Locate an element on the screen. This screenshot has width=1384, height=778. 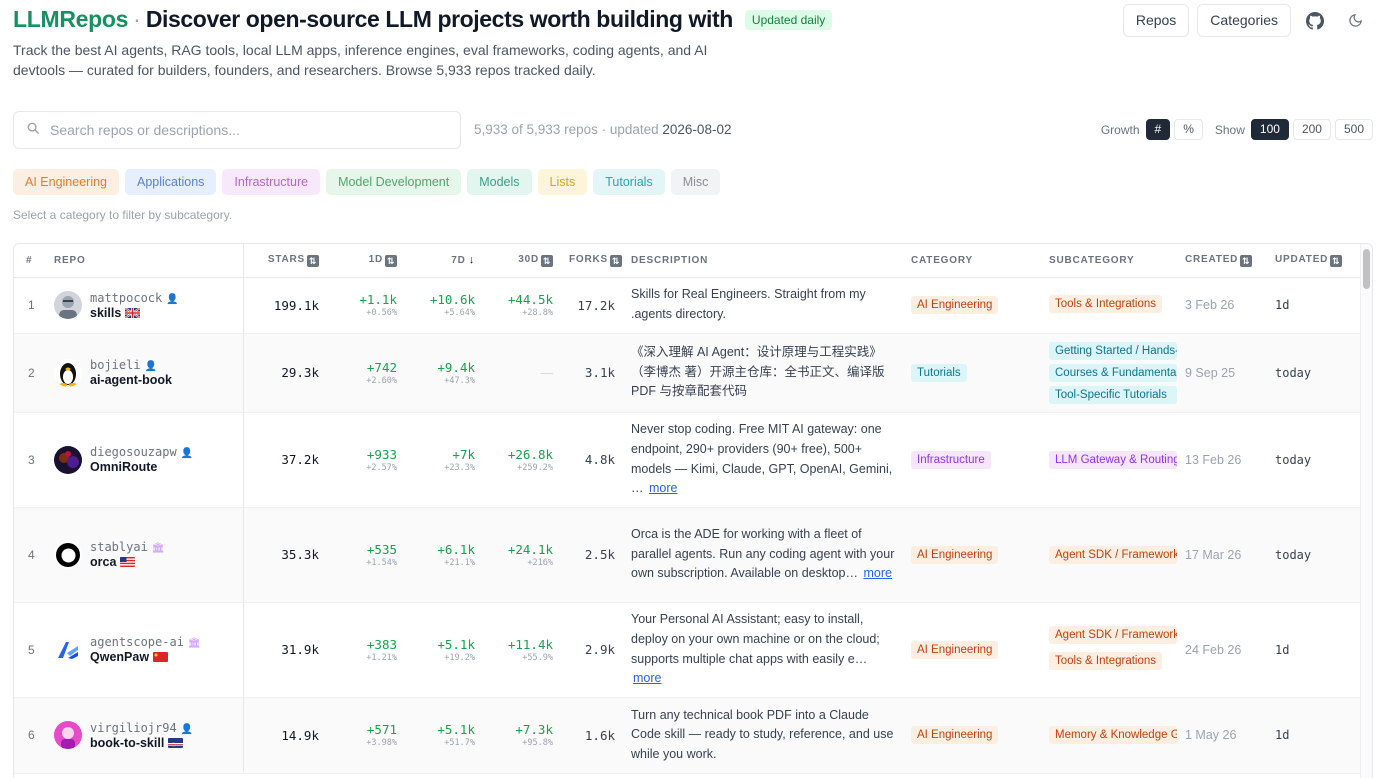
updated-date: today is located at coordinates (1313, 555).